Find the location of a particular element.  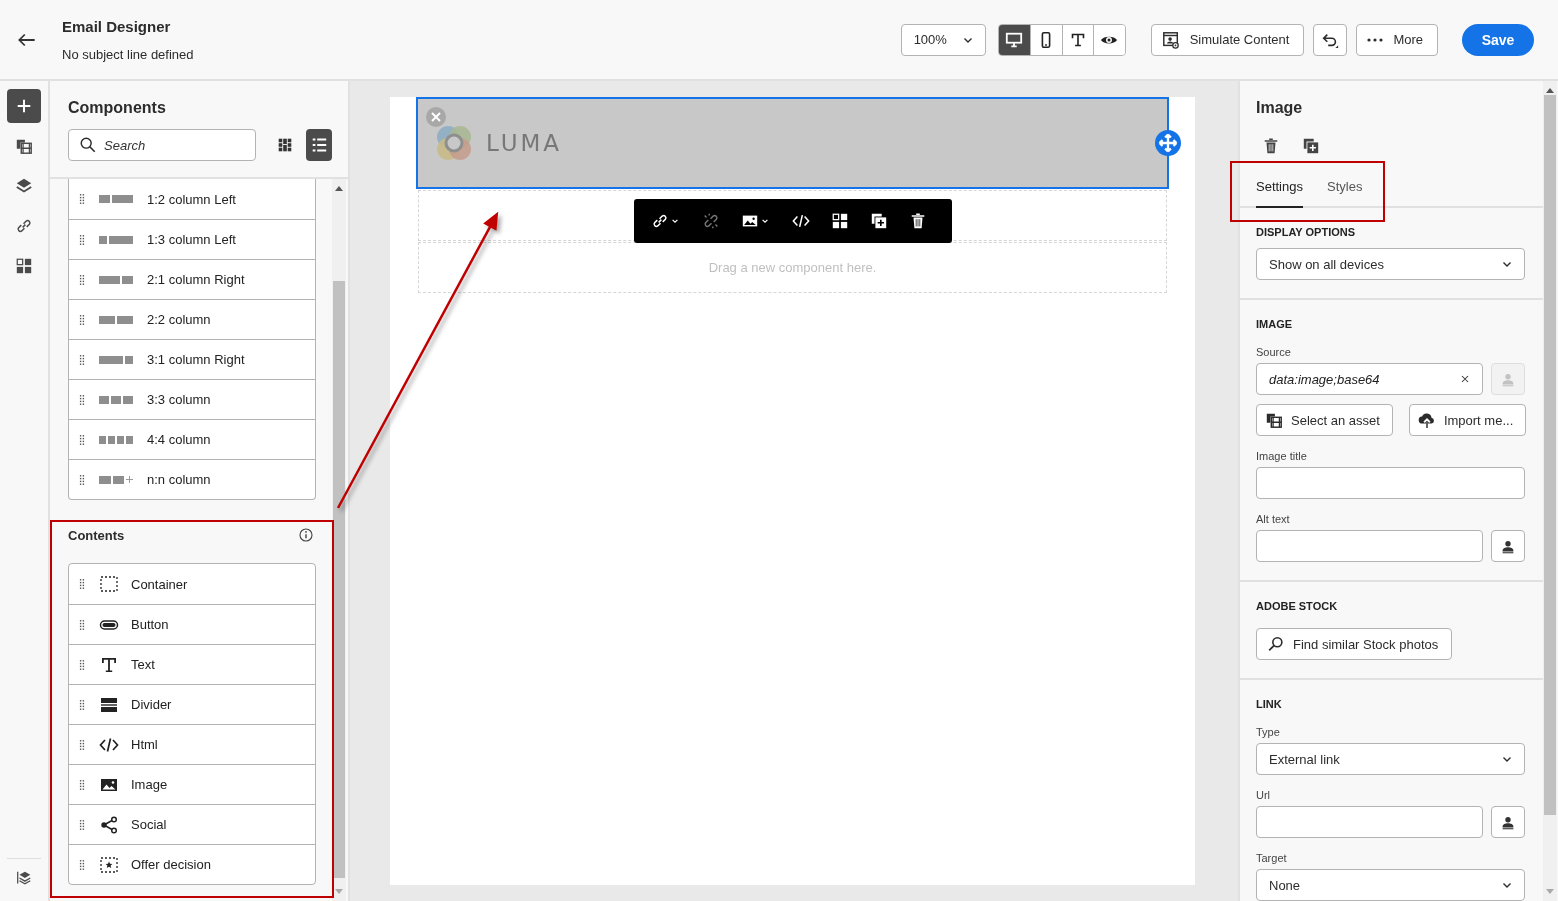

section-heading: ADOBE STOCK is located at coordinates (1297, 606).